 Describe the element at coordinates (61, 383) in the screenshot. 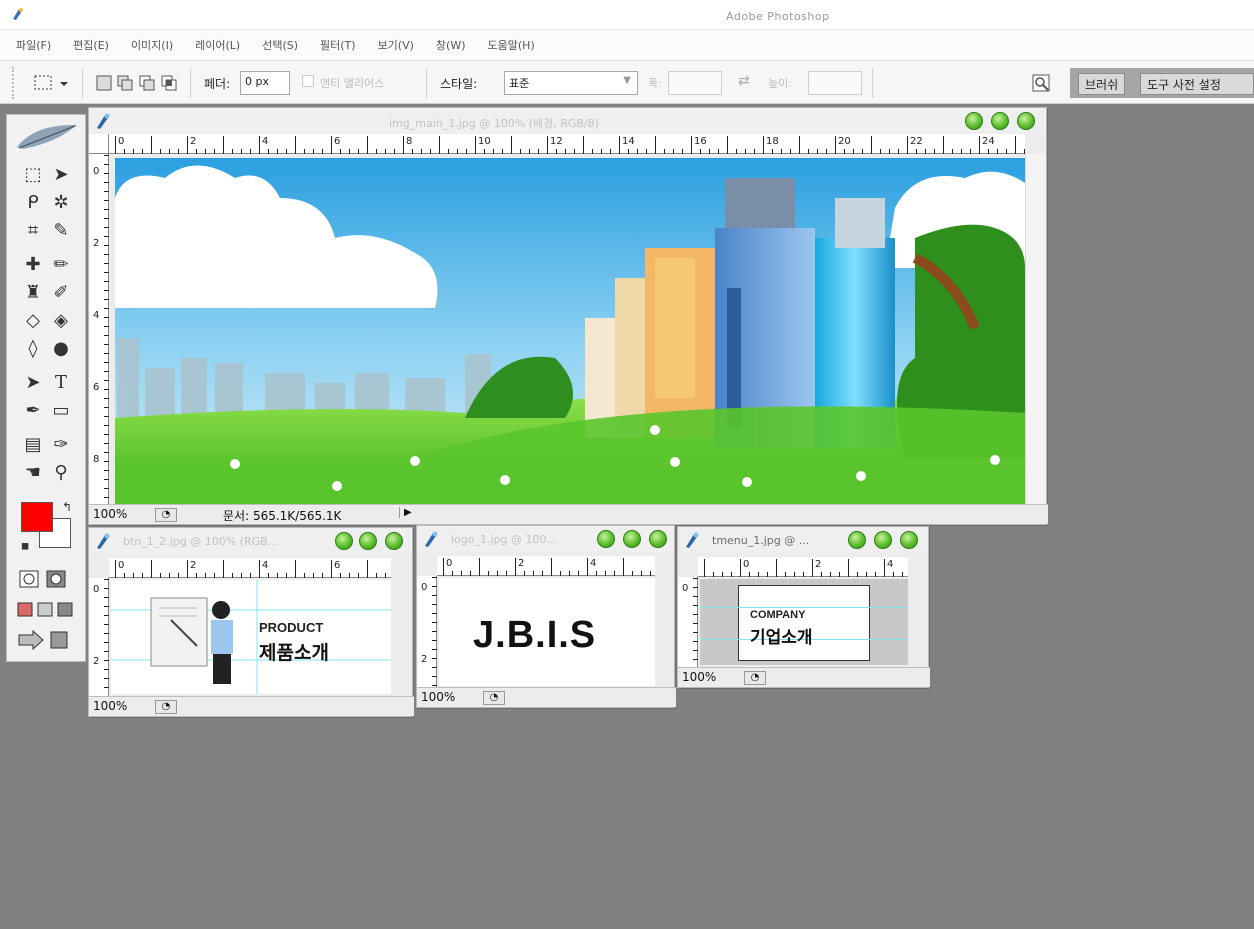

I see `type-tool-icon: T` at that location.